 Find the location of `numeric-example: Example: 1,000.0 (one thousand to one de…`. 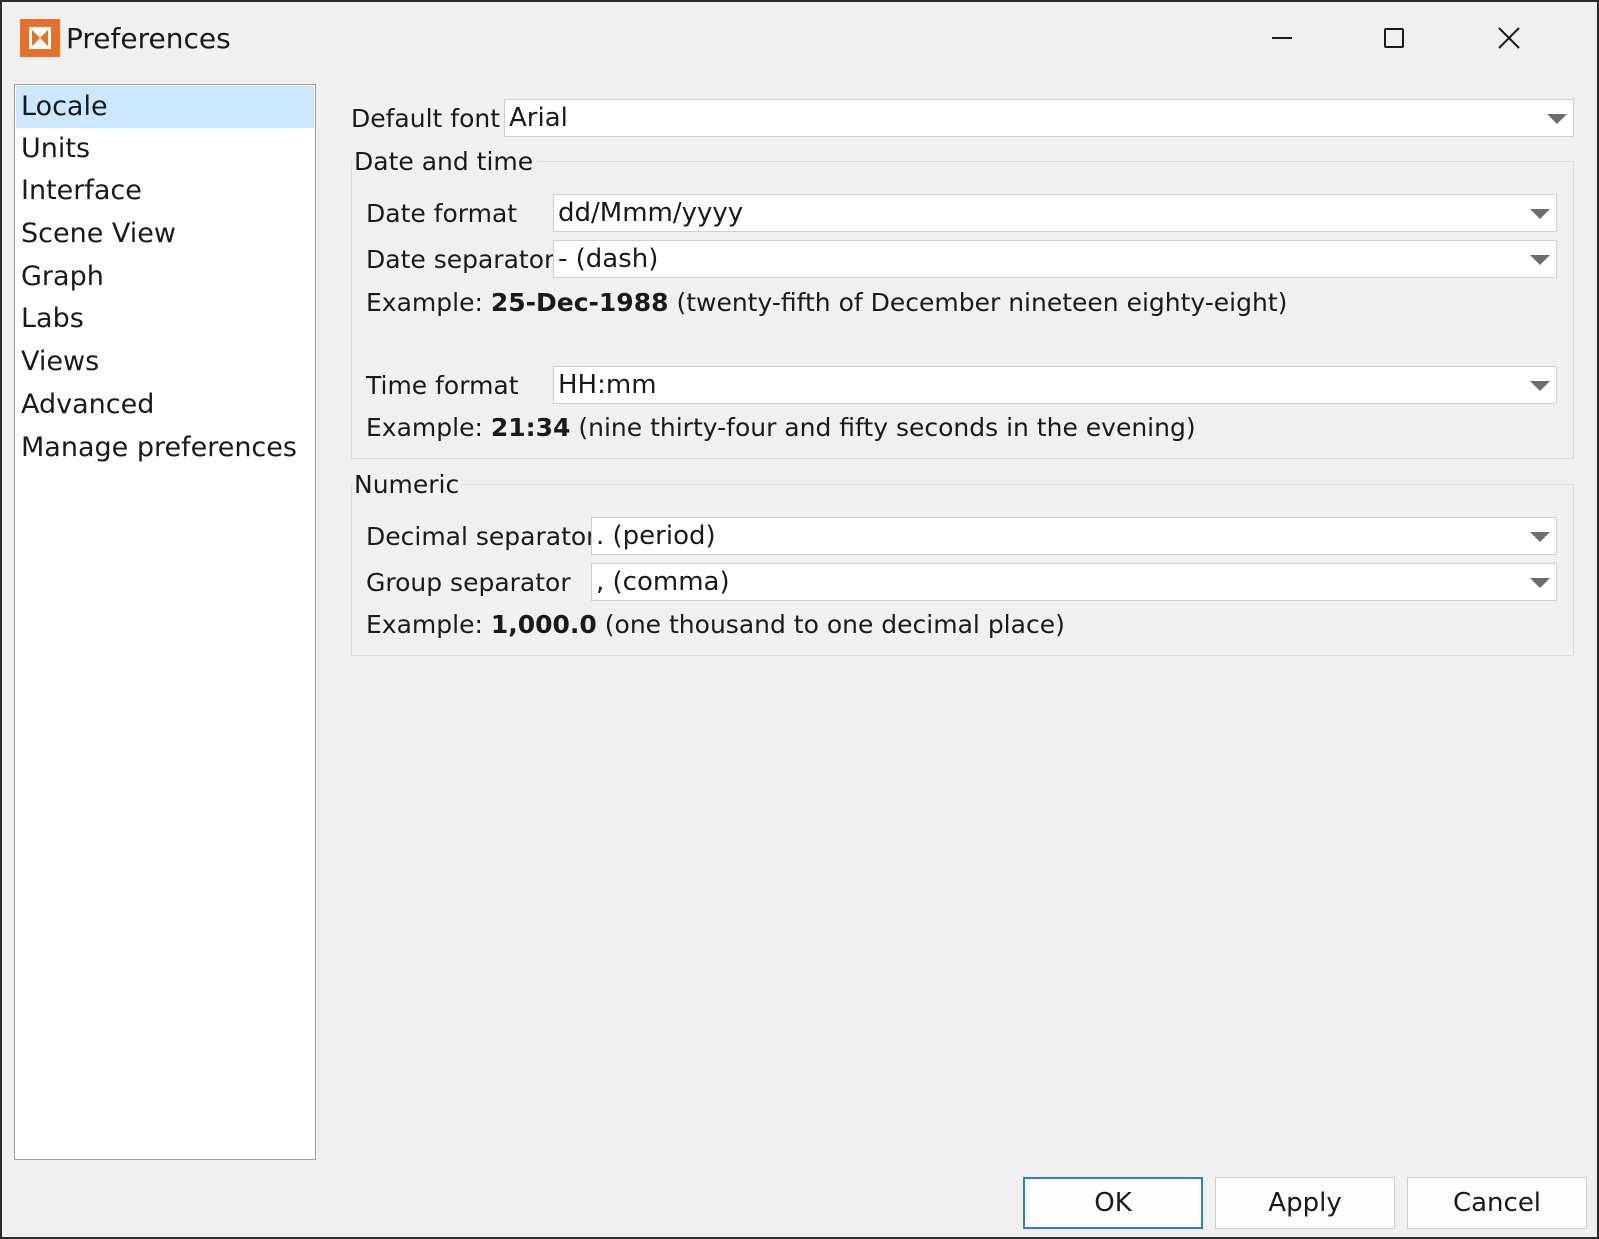

numeric-example: Example: 1,000.0 (one thousand to one de… is located at coordinates (715, 625).